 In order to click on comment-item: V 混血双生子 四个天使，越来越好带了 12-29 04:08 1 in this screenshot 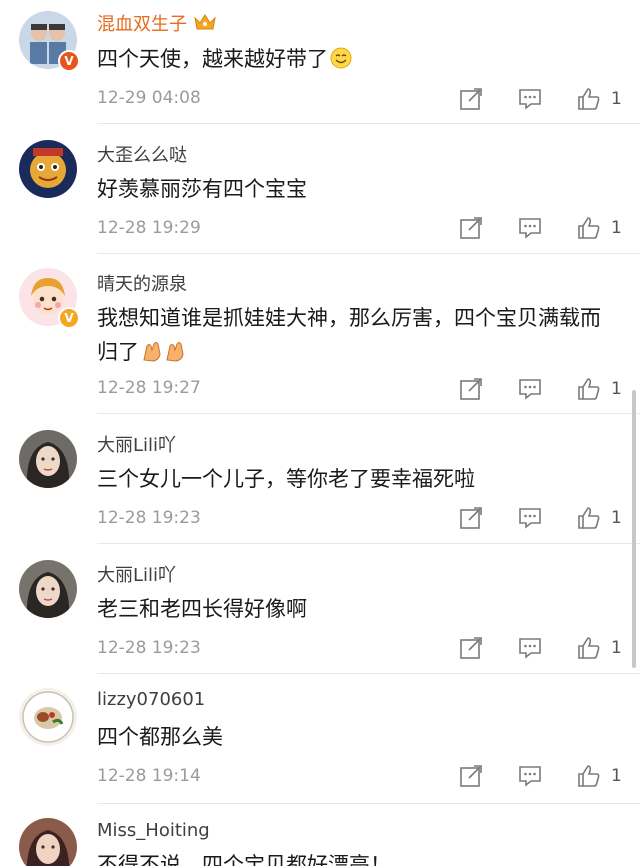, I will do `click(320, 62)`.